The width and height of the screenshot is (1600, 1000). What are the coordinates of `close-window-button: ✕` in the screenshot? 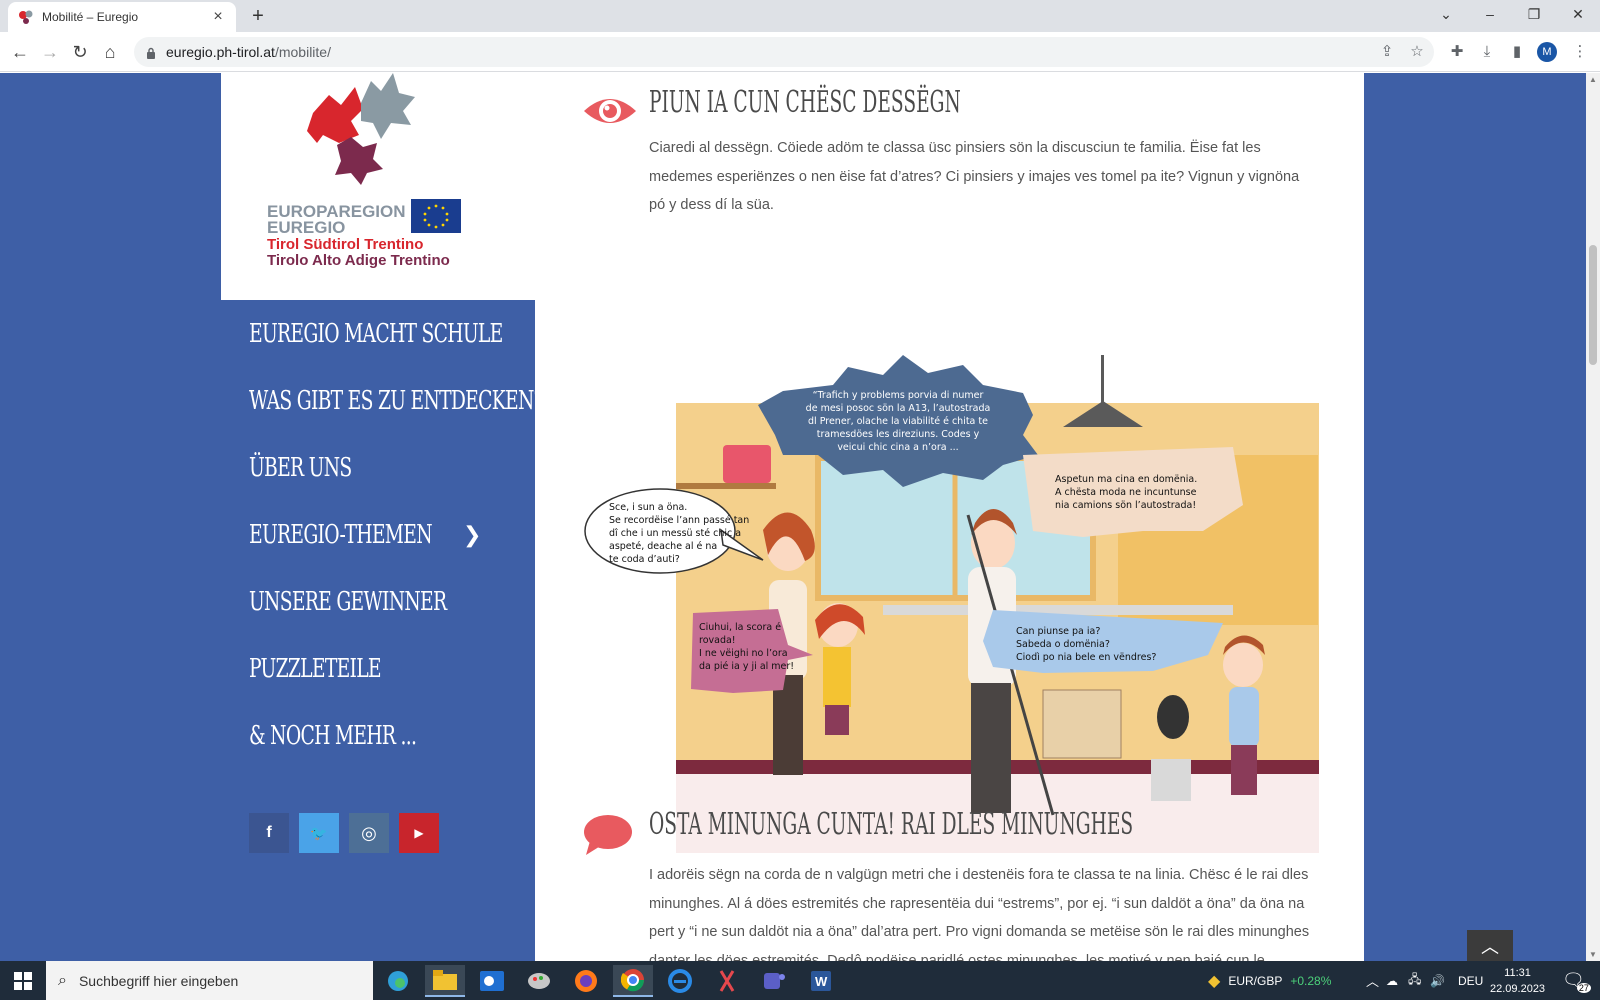 It's located at (1578, 16).